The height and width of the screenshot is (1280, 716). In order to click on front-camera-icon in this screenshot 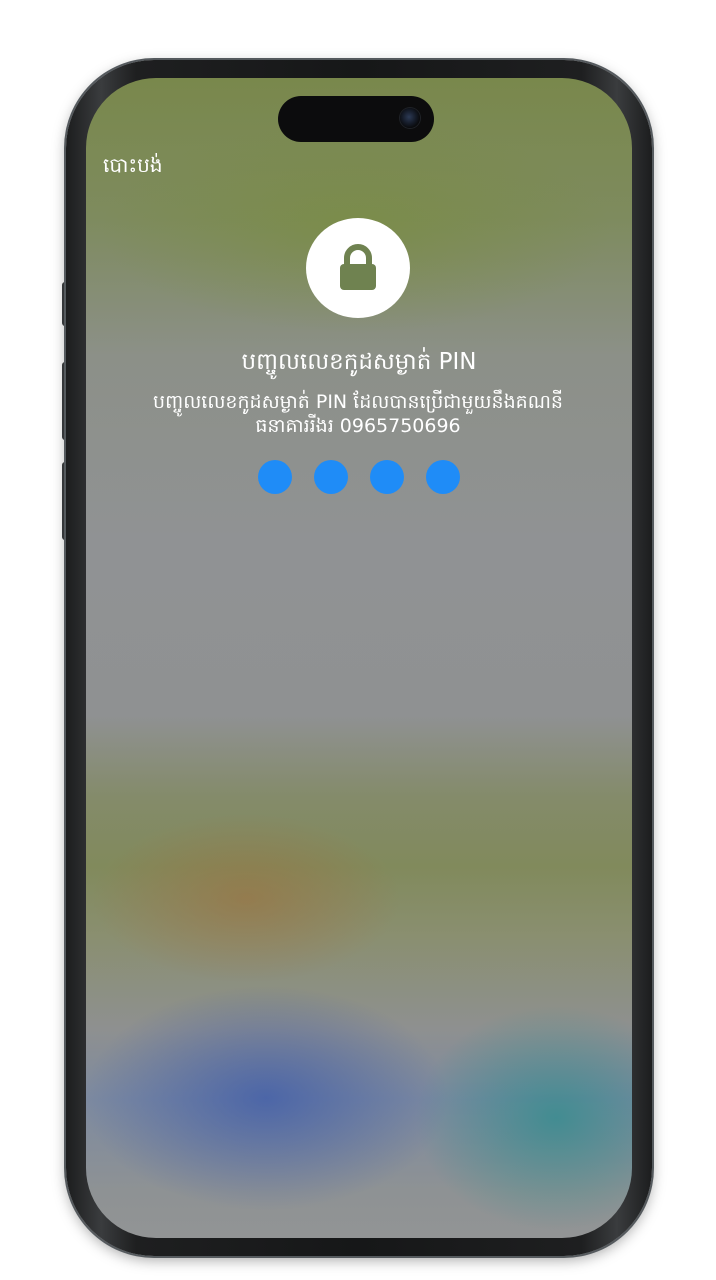, I will do `click(410, 118)`.